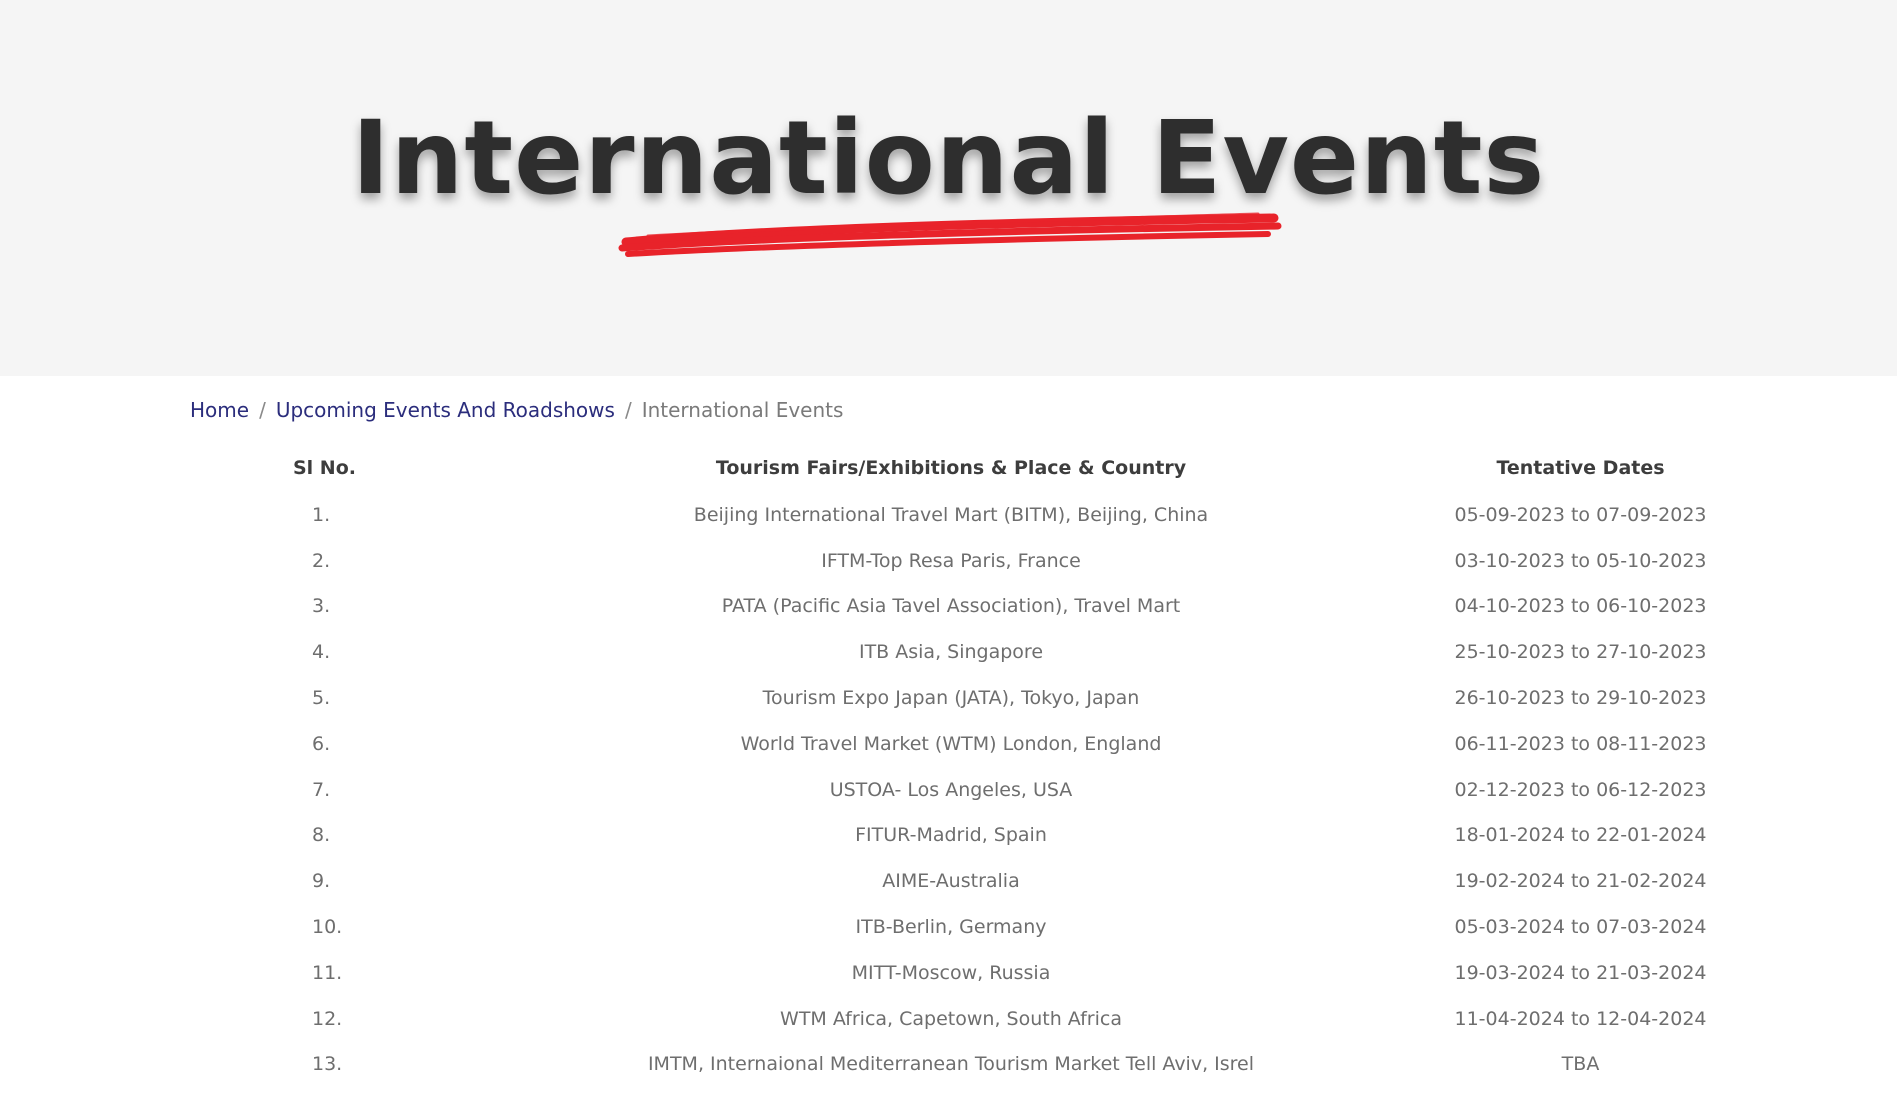 This screenshot has width=1897, height=1106. I want to click on row-event-name: AIME-Australia, so click(951, 881).